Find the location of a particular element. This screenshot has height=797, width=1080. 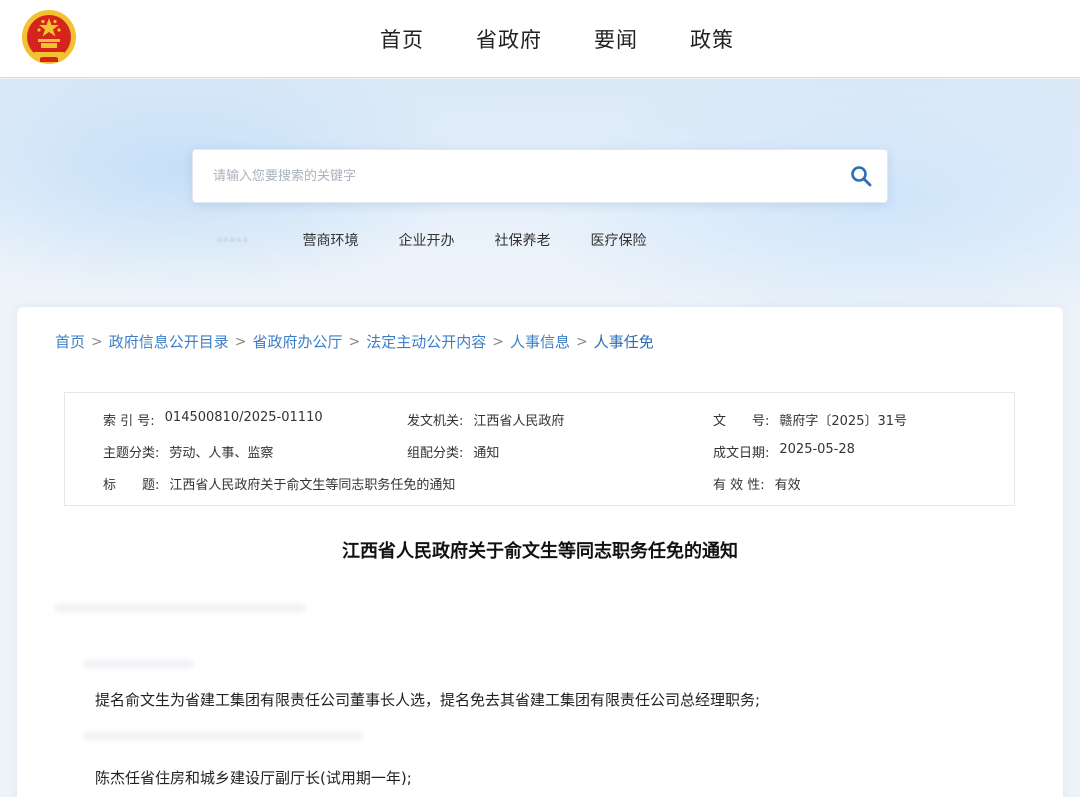

meta-date: 成文日期: 2025-05-28 is located at coordinates (784, 451).